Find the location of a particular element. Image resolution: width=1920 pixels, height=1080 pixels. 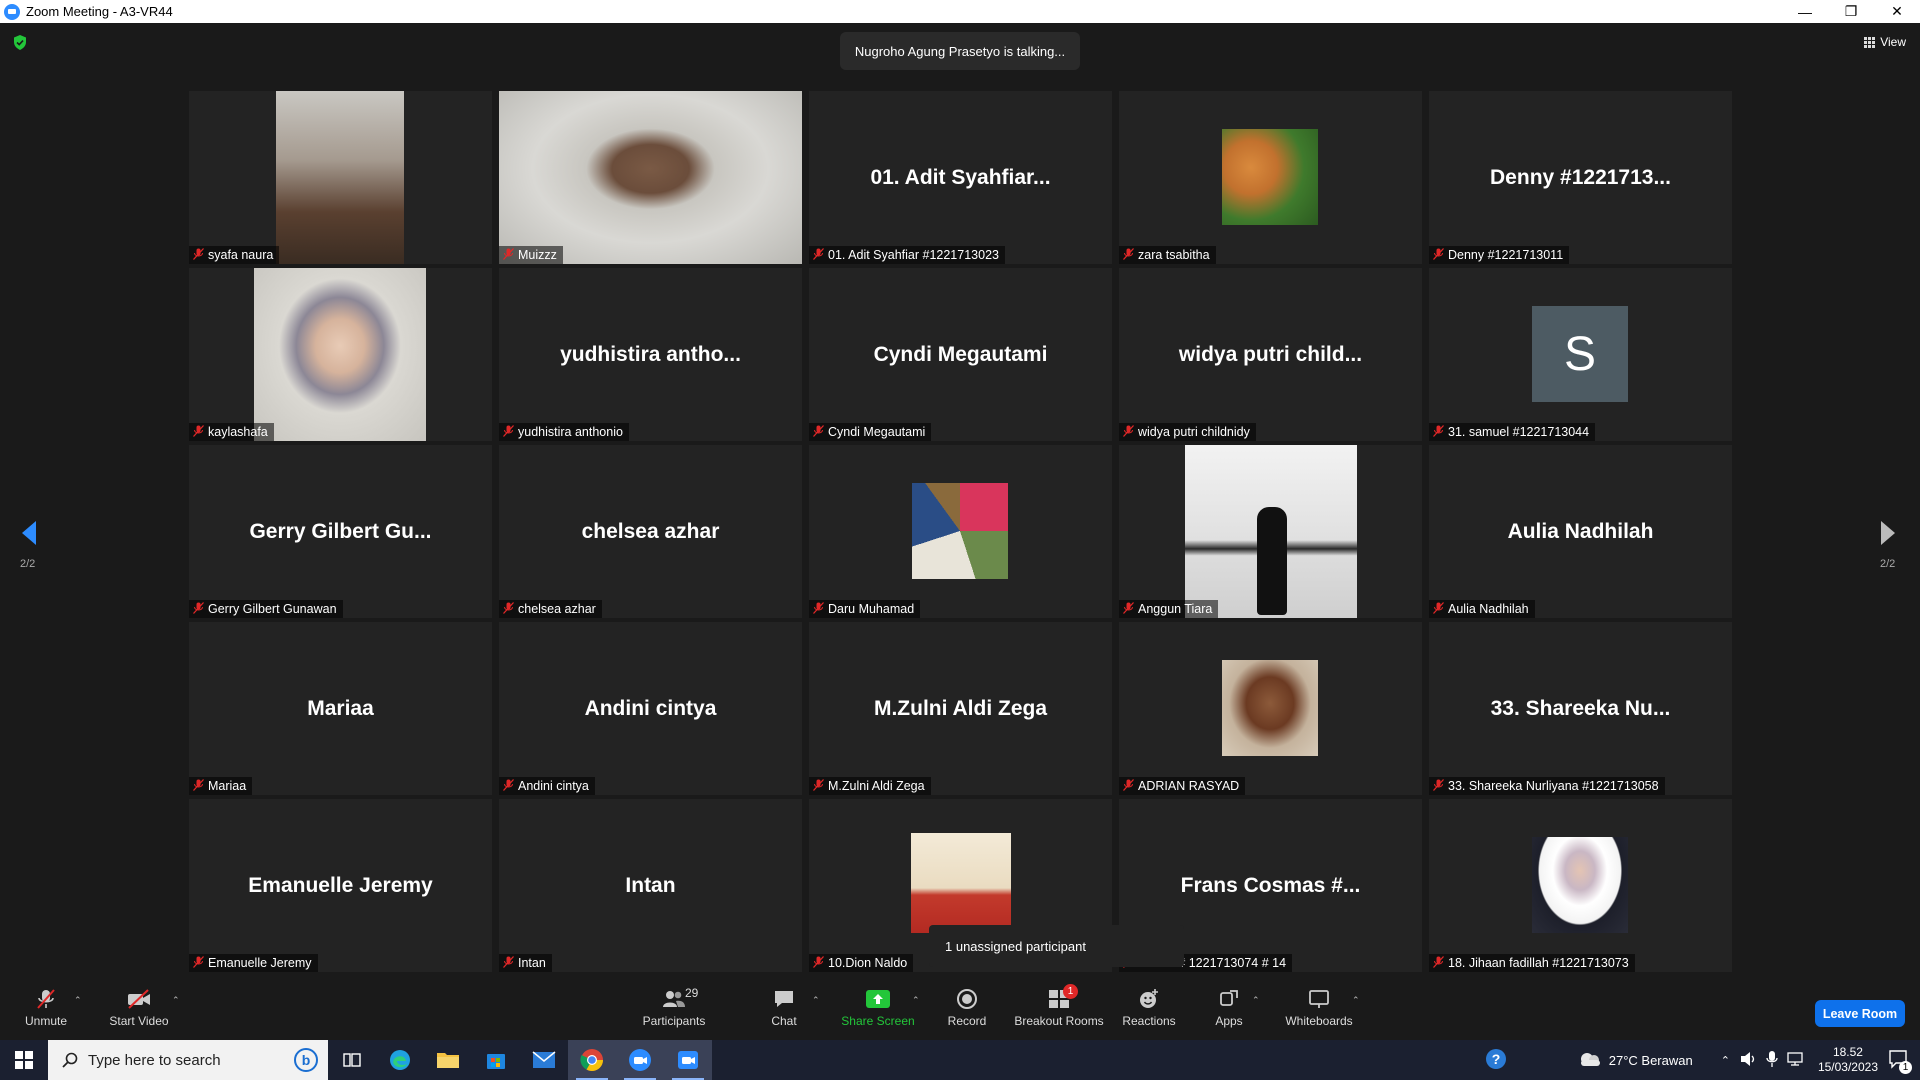

previous-page-arrow-icon is located at coordinates (29, 533).